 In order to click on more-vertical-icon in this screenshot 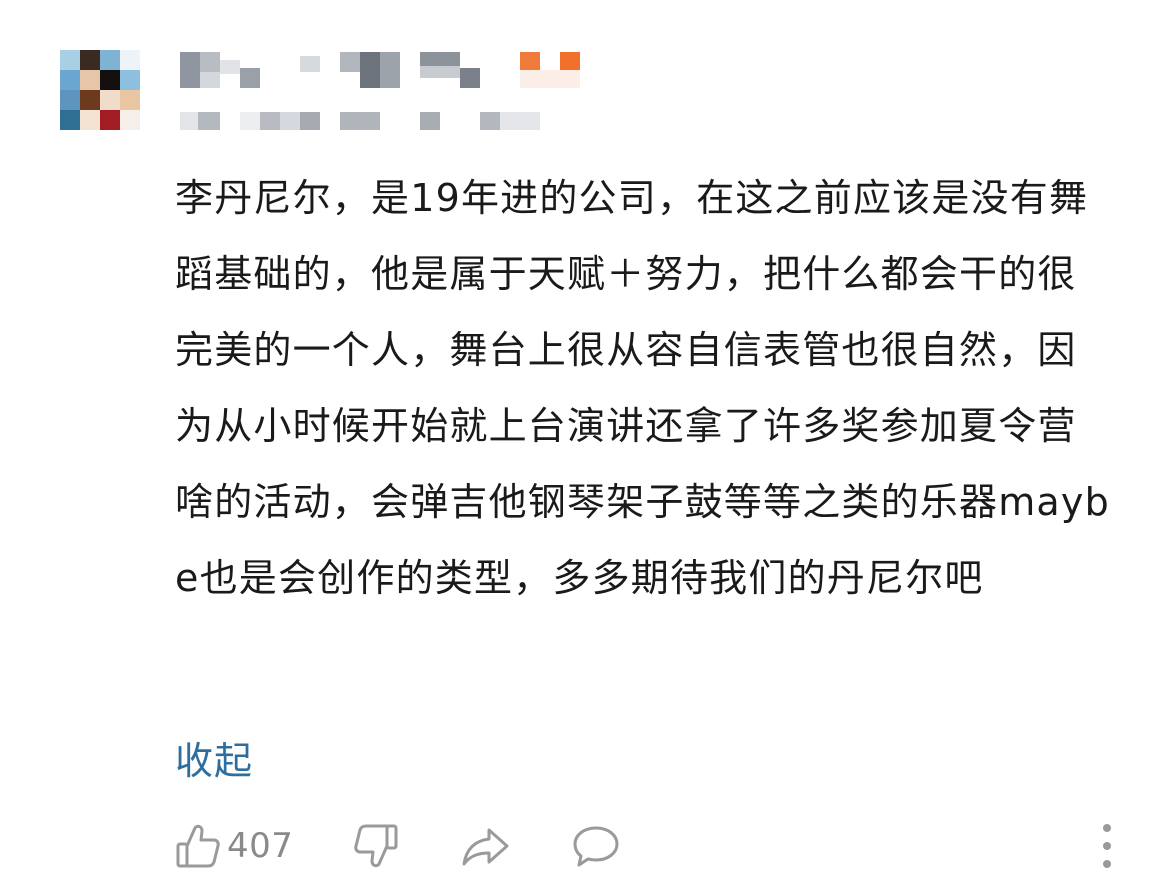, I will do `click(1107, 846)`.